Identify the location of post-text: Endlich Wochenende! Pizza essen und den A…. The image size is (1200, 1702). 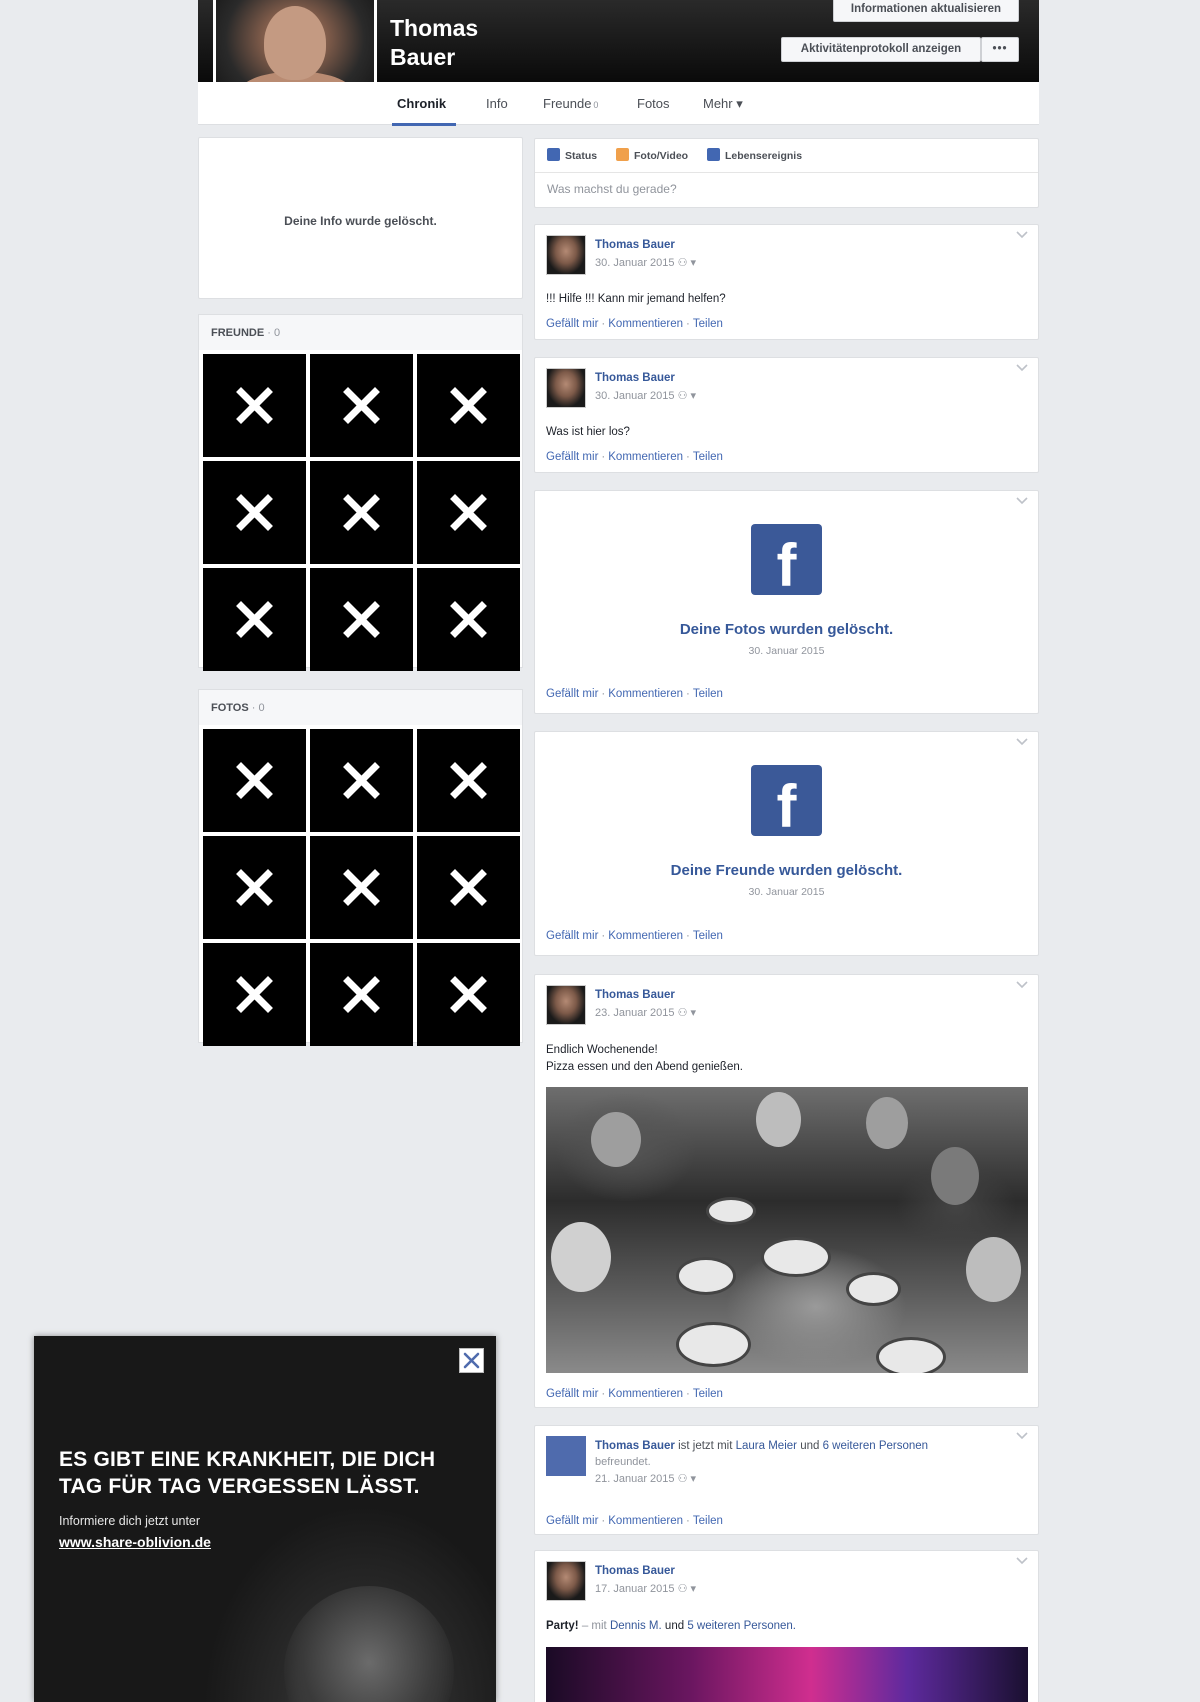
(644, 1058).